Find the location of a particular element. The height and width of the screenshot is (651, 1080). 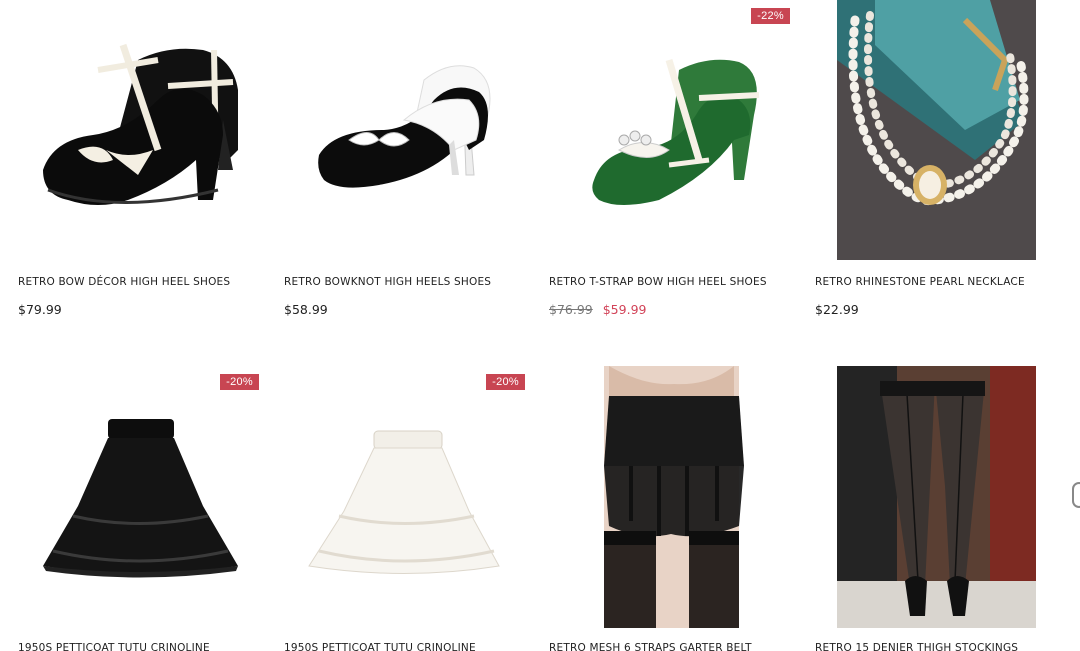

original-price: $76.99 is located at coordinates (571, 309).